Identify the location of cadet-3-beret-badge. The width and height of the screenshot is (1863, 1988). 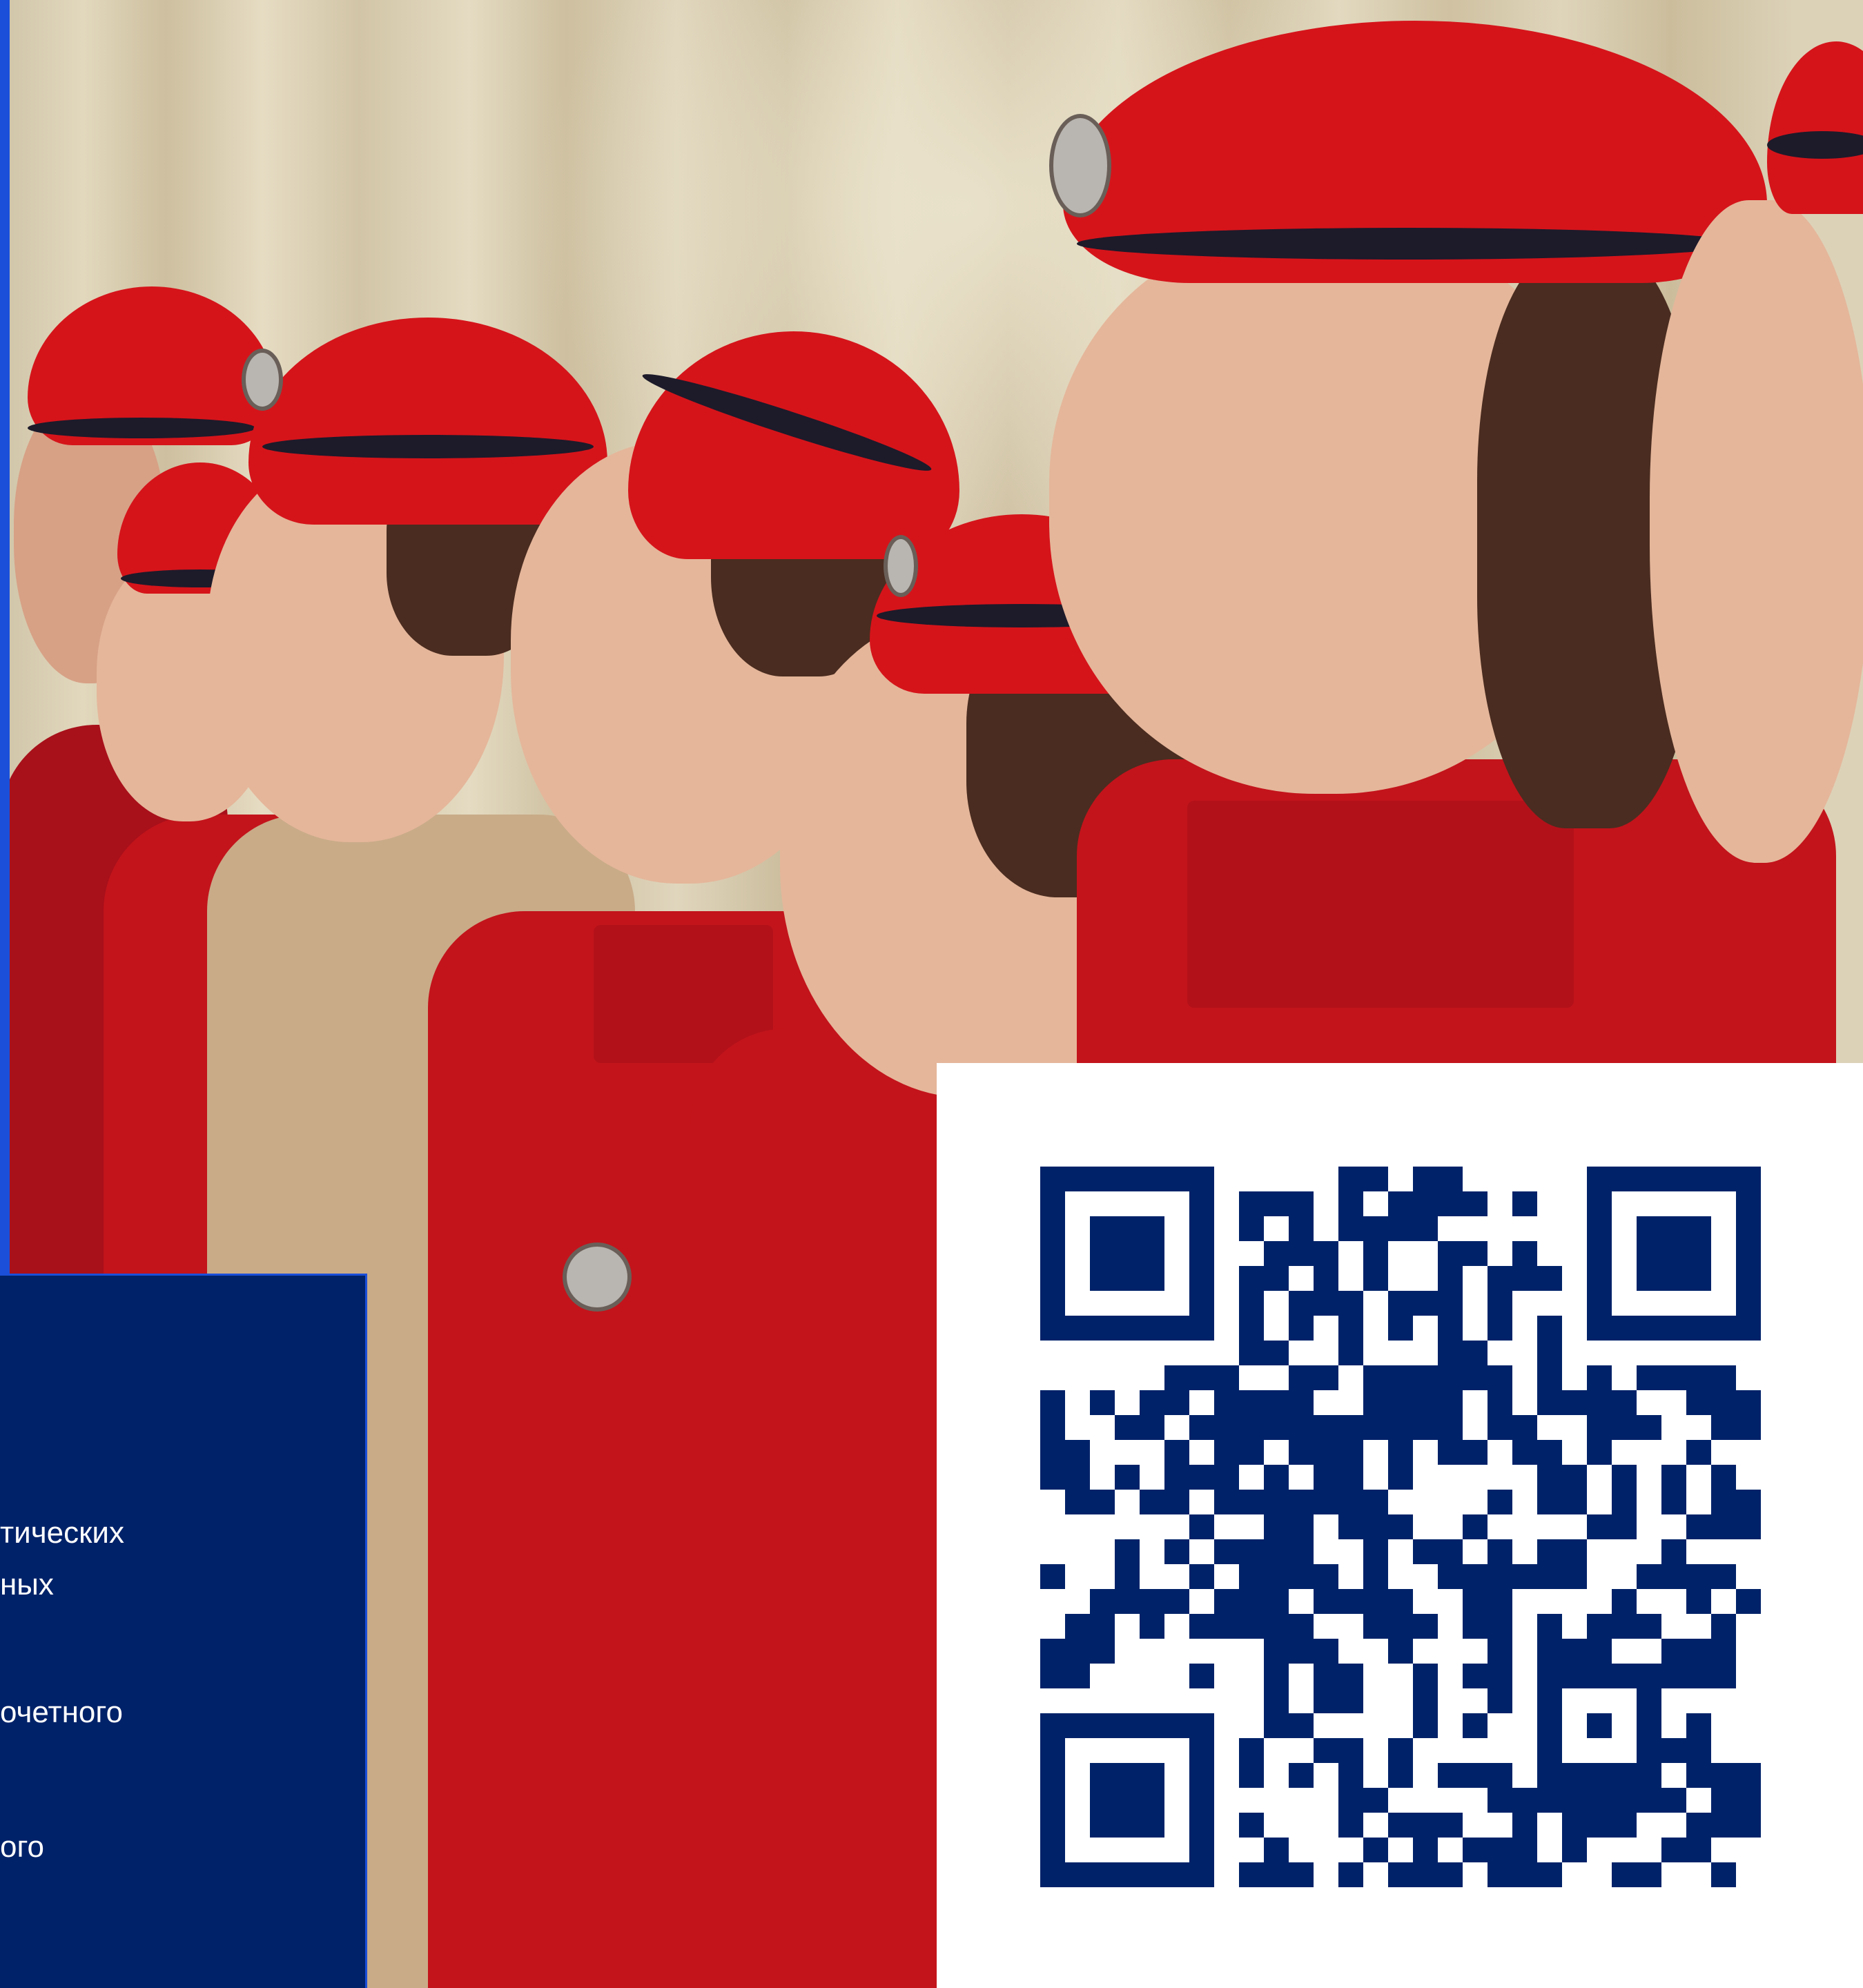
(262, 380).